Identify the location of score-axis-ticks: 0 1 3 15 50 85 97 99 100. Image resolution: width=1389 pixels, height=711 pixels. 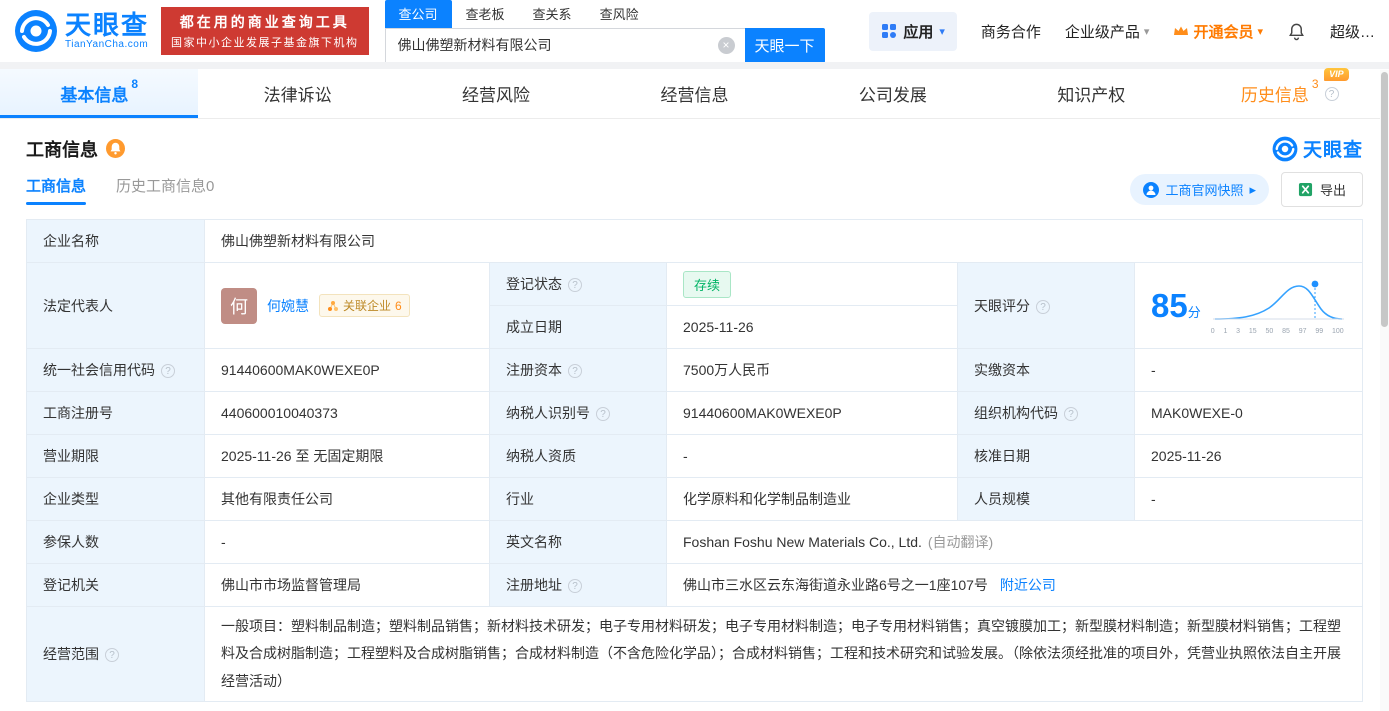
(1277, 331).